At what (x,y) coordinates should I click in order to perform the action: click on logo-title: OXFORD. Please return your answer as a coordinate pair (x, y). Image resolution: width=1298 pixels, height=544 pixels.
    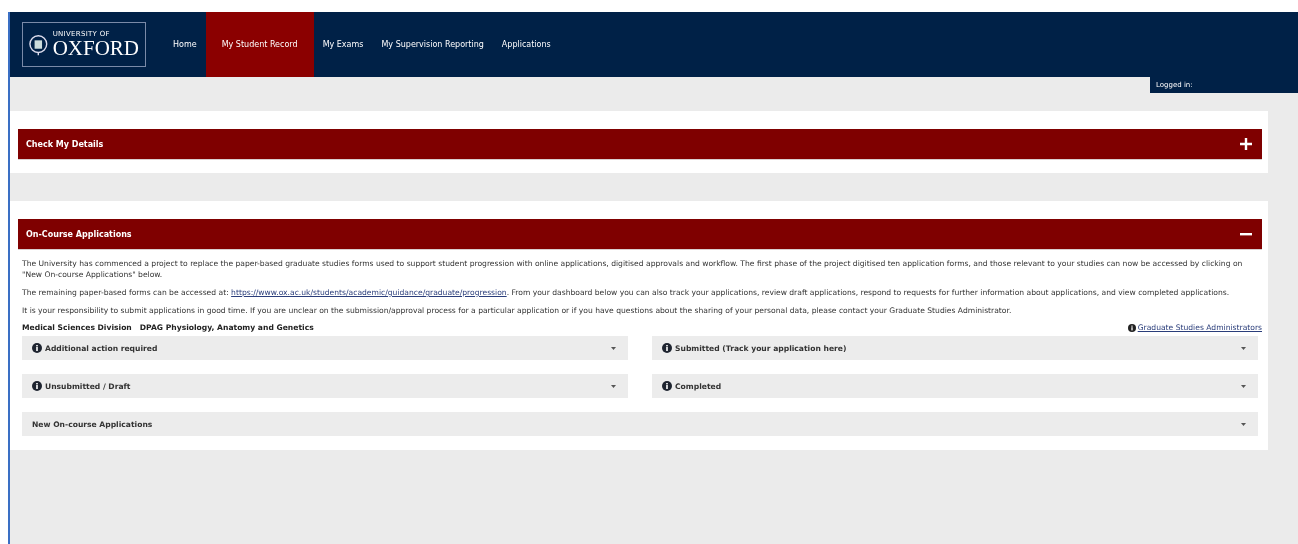
    Looking at the image, I should click on (95, 48).